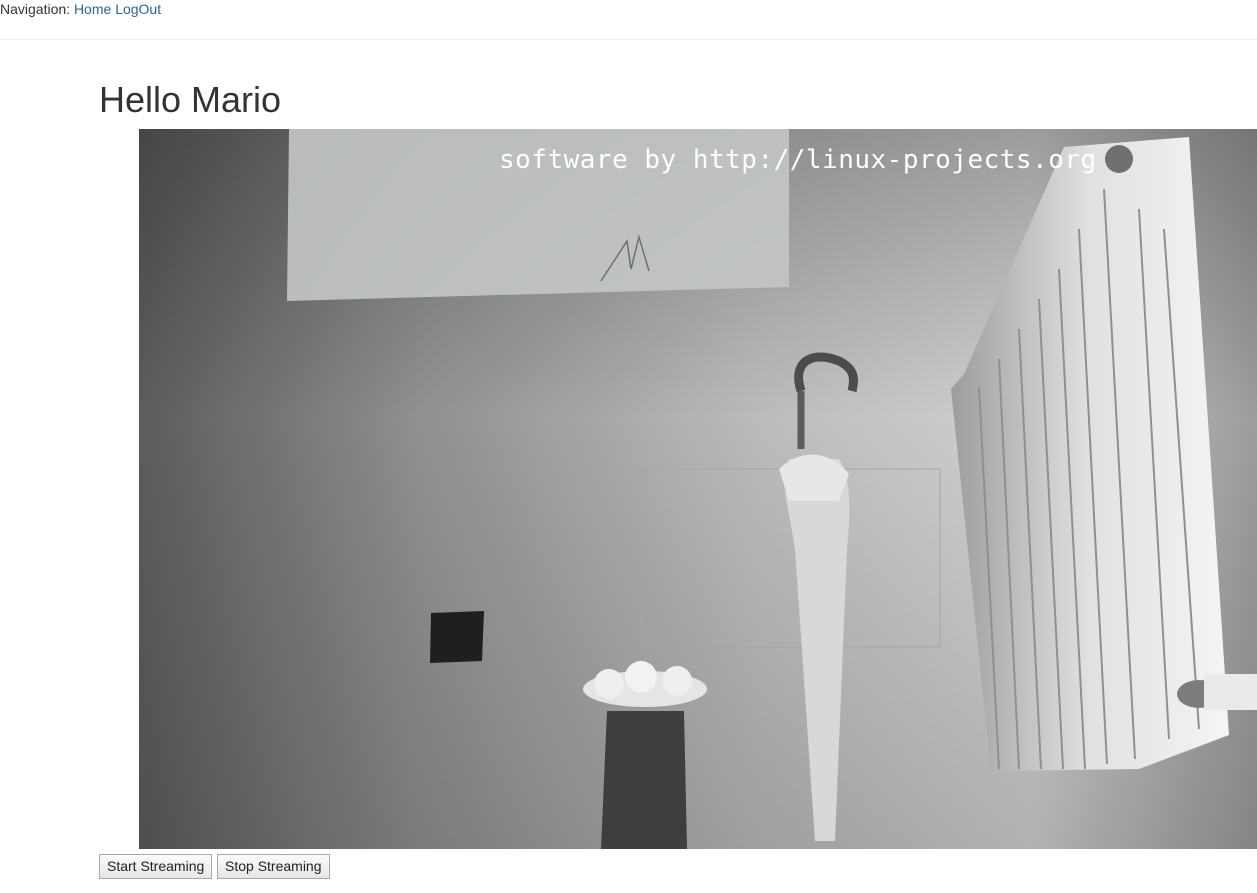  Describe the element at coordinates (628, 39) in the screenshot. I see `nav-divider` at that location.